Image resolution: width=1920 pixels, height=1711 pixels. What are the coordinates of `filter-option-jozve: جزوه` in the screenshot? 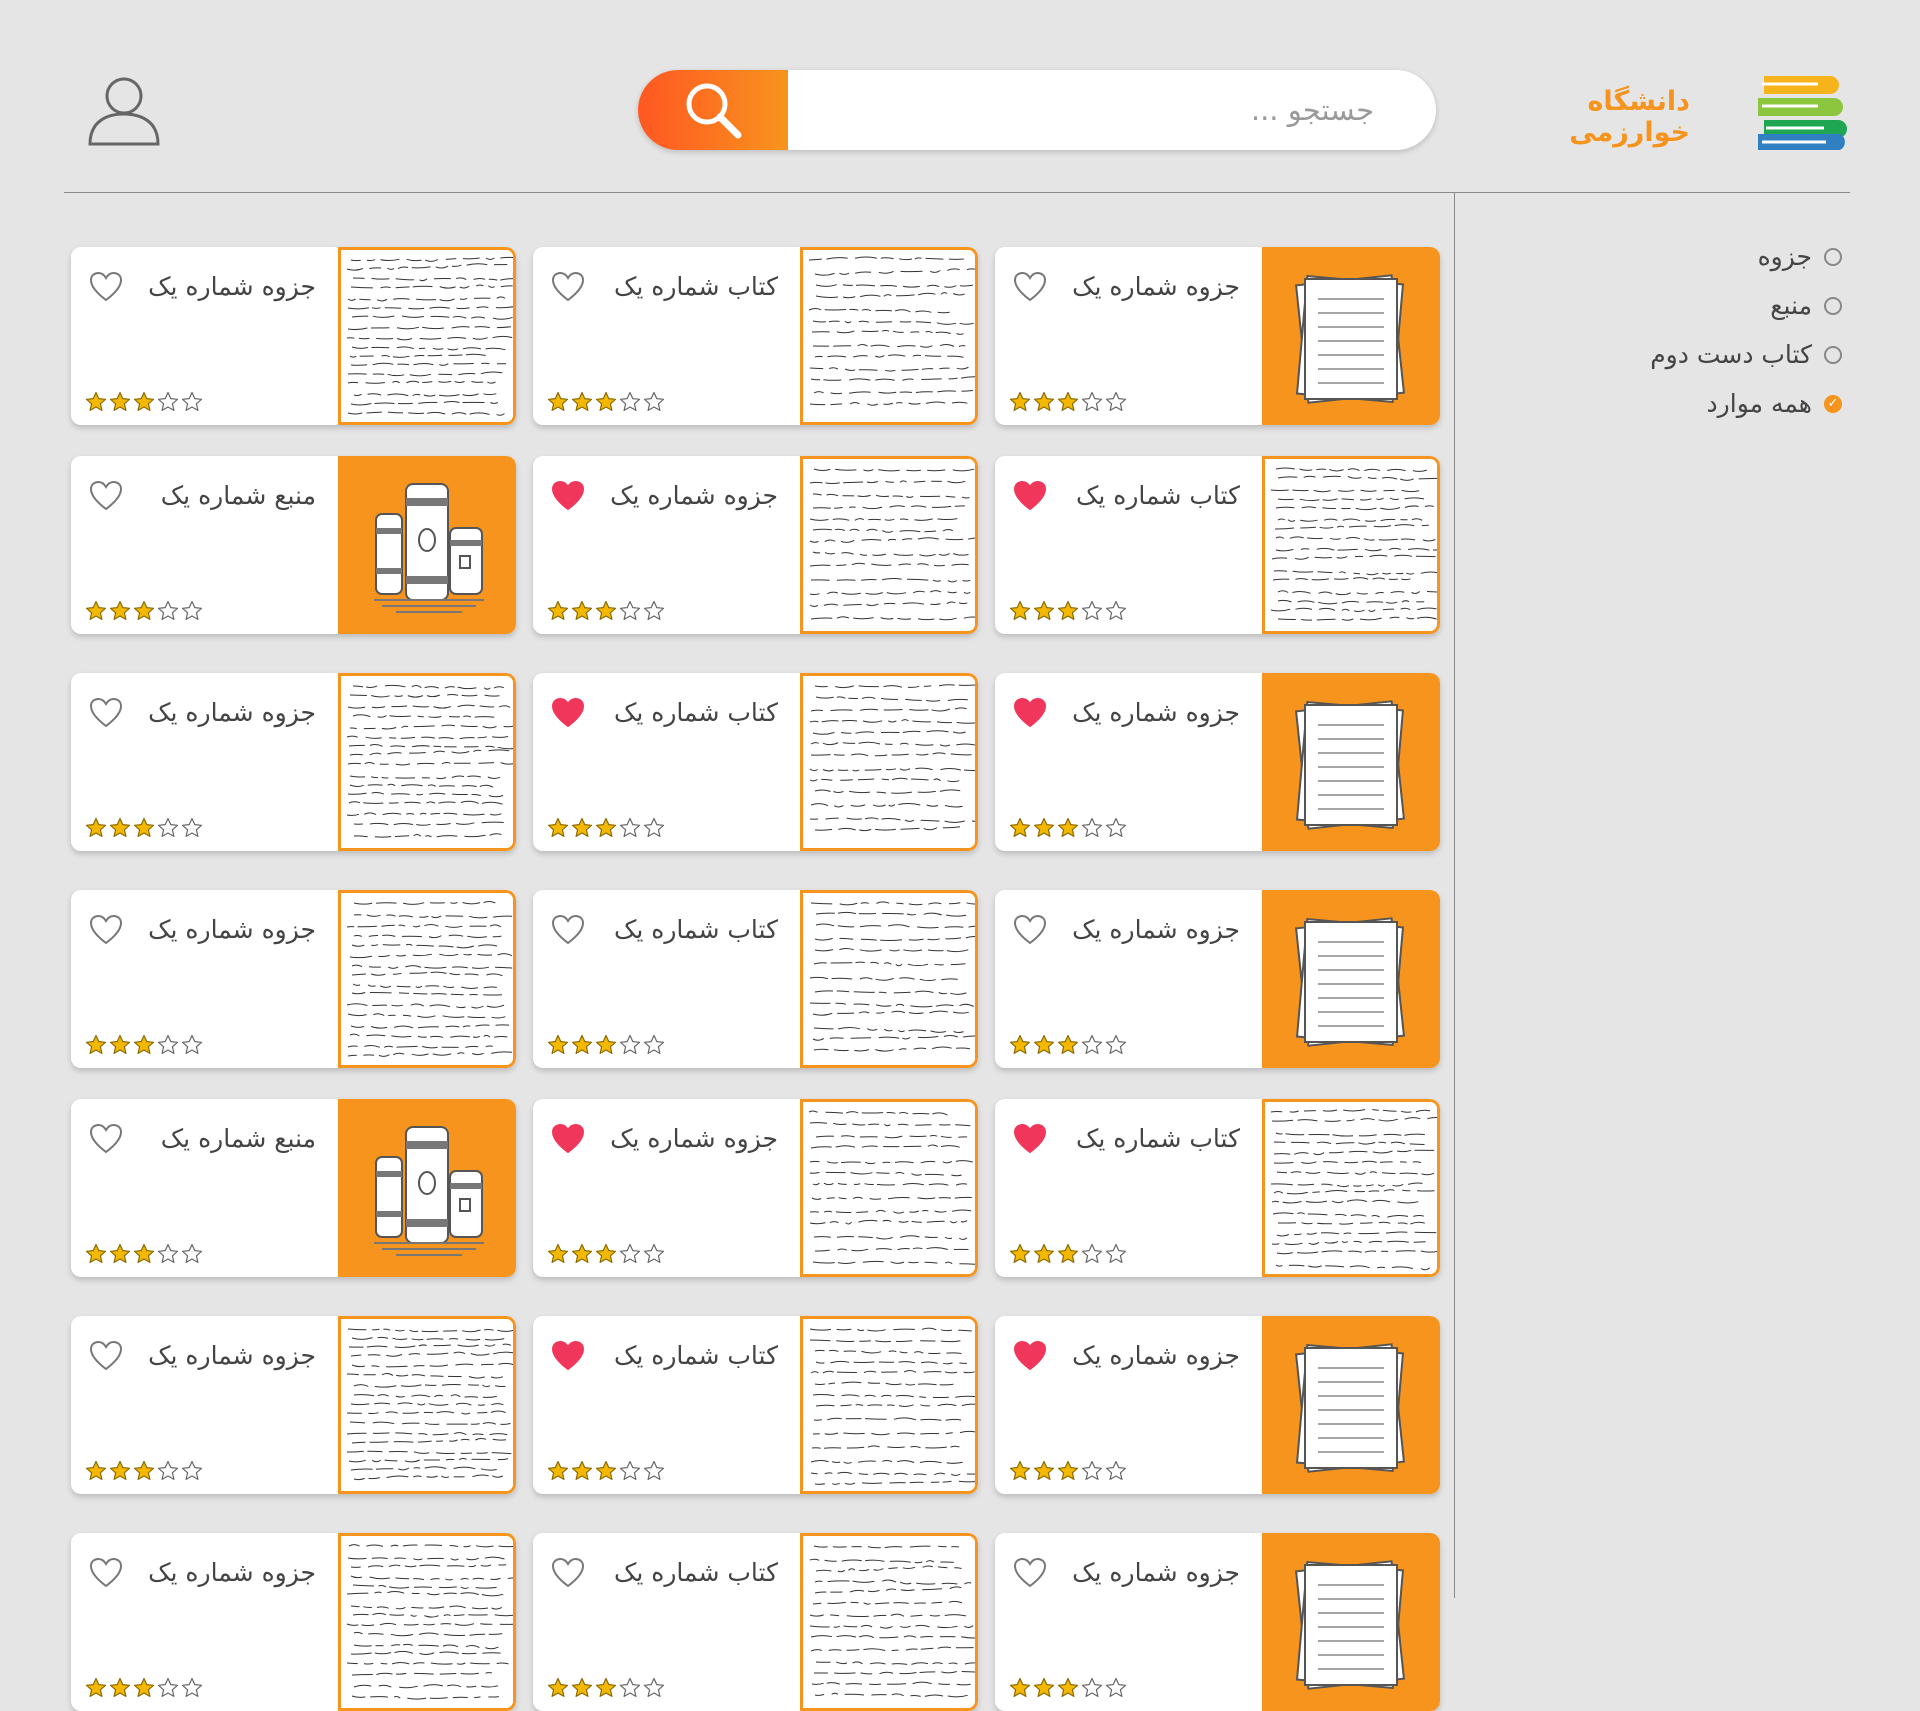 It's located at (1725, 256).